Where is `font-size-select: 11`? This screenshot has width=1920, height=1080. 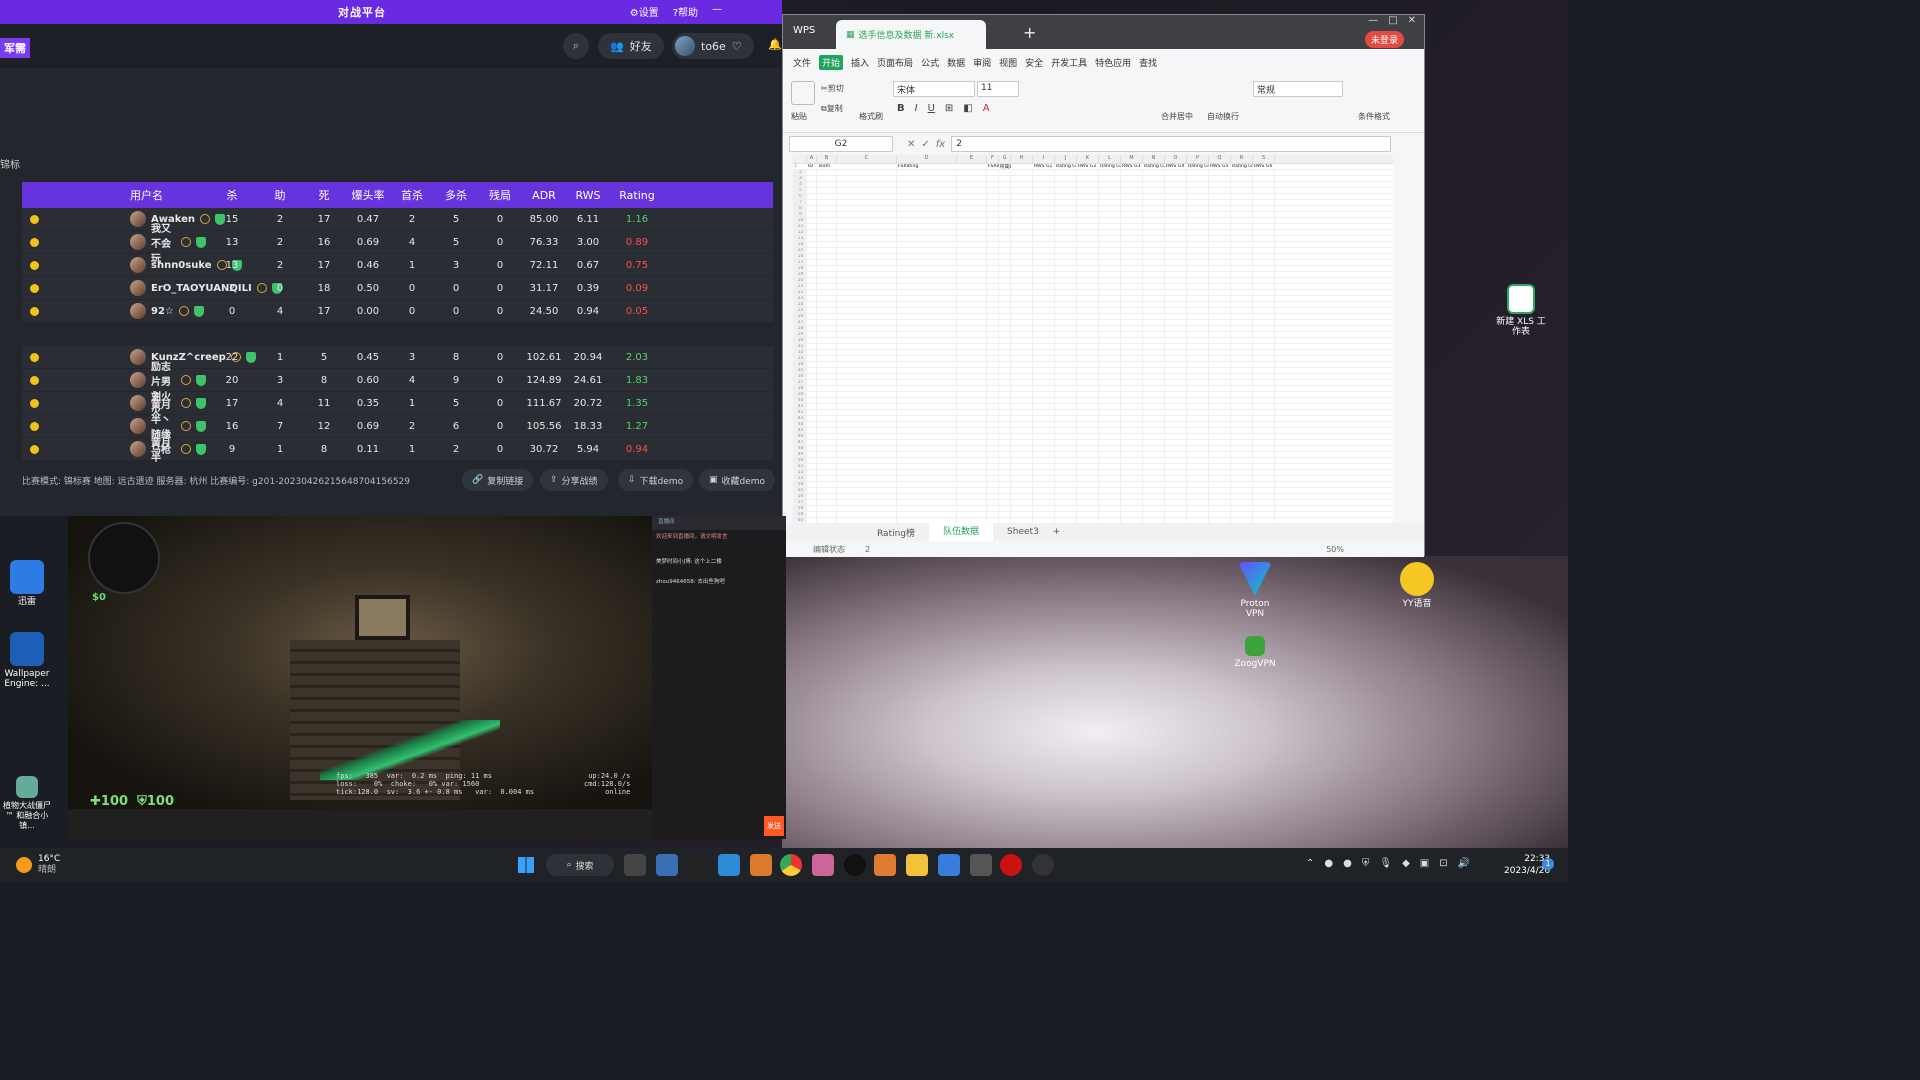
font-size-select: 11 is located at coordinates (998, 89).